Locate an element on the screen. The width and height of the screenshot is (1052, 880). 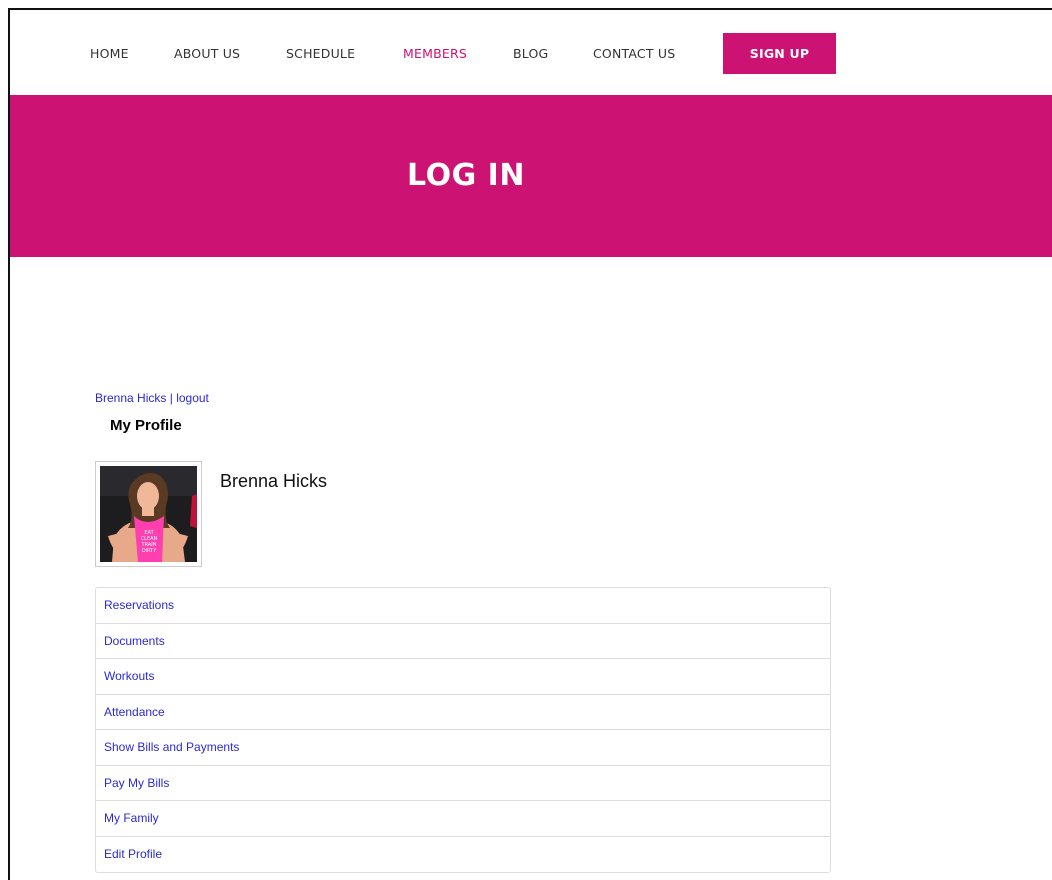
profile-section-title: My Profile is located at coordinates (146, 425).